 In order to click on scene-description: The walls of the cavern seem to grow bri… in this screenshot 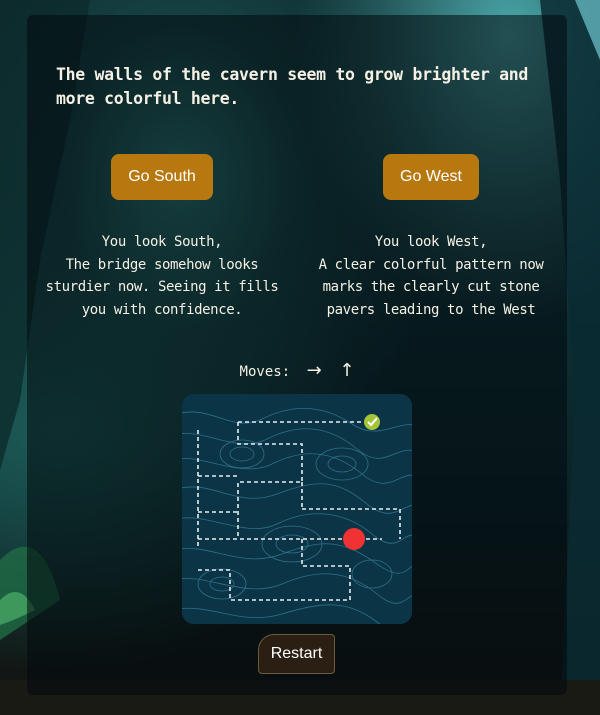, I will do `click(292, 86)`.